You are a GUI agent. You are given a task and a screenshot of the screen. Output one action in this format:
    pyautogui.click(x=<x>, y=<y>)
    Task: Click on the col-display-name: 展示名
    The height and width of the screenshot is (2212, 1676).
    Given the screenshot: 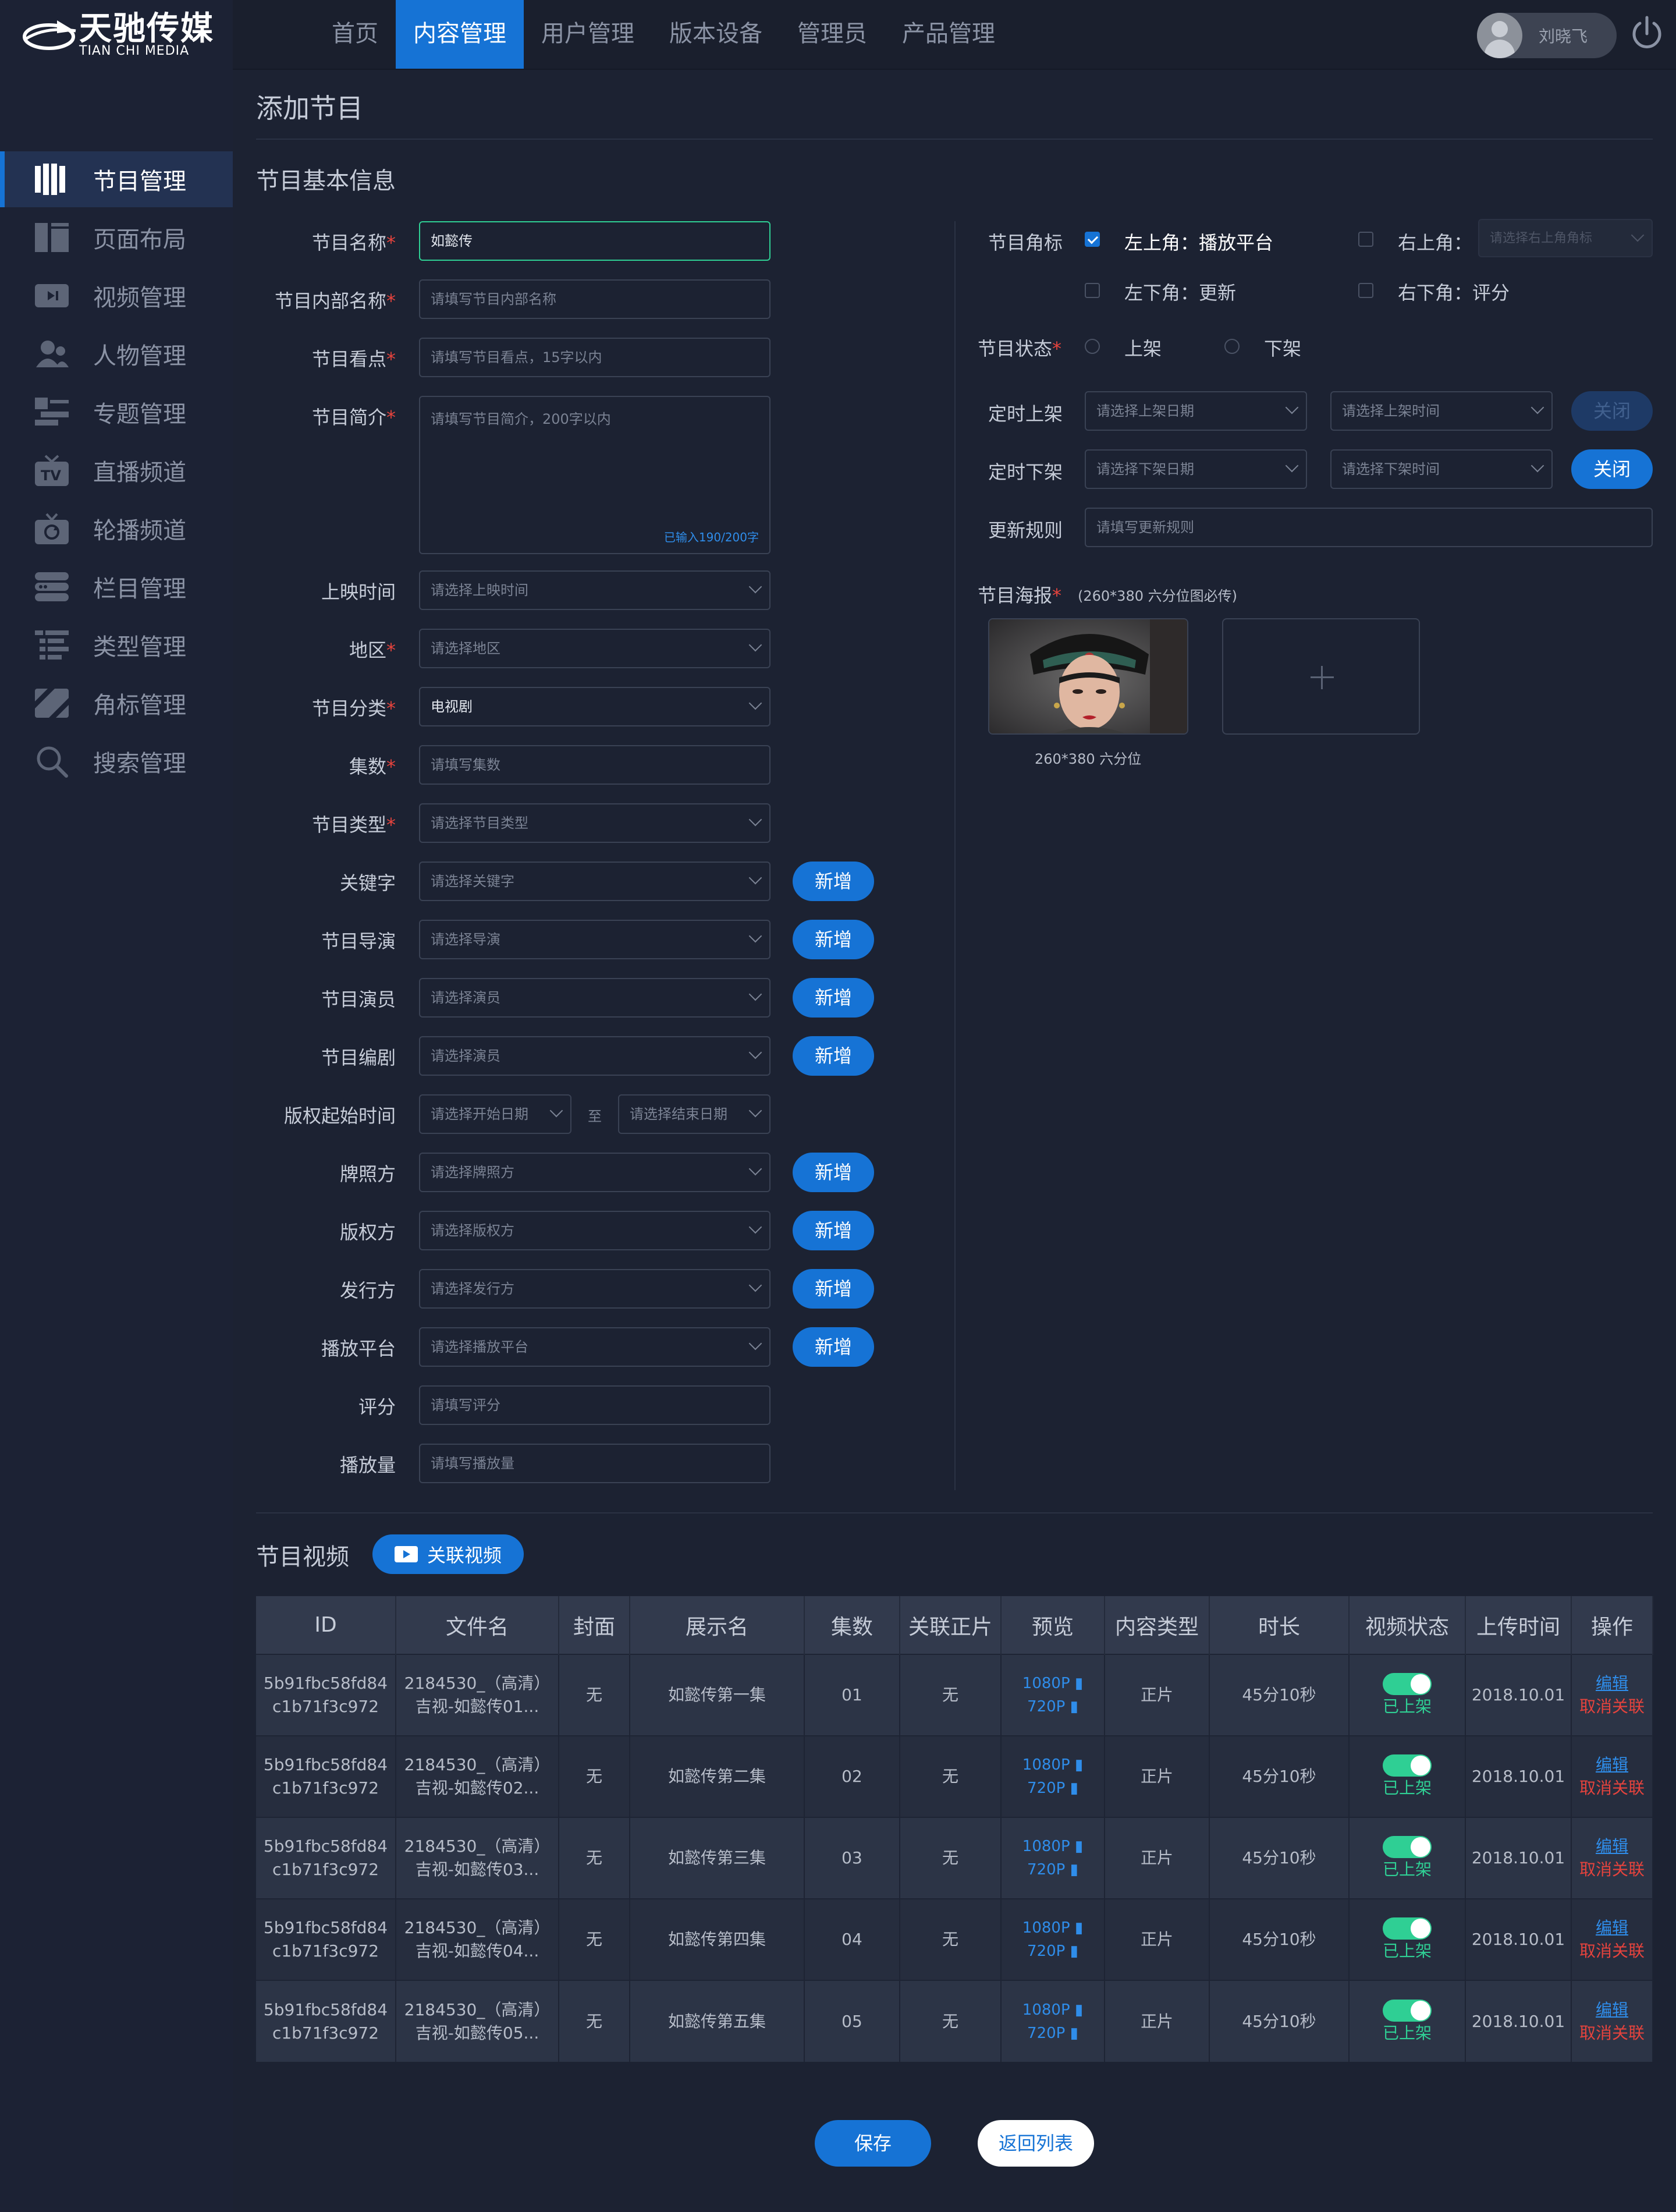 What is the action you would take?
    pyautogui.click(x=717, y=1625)
    